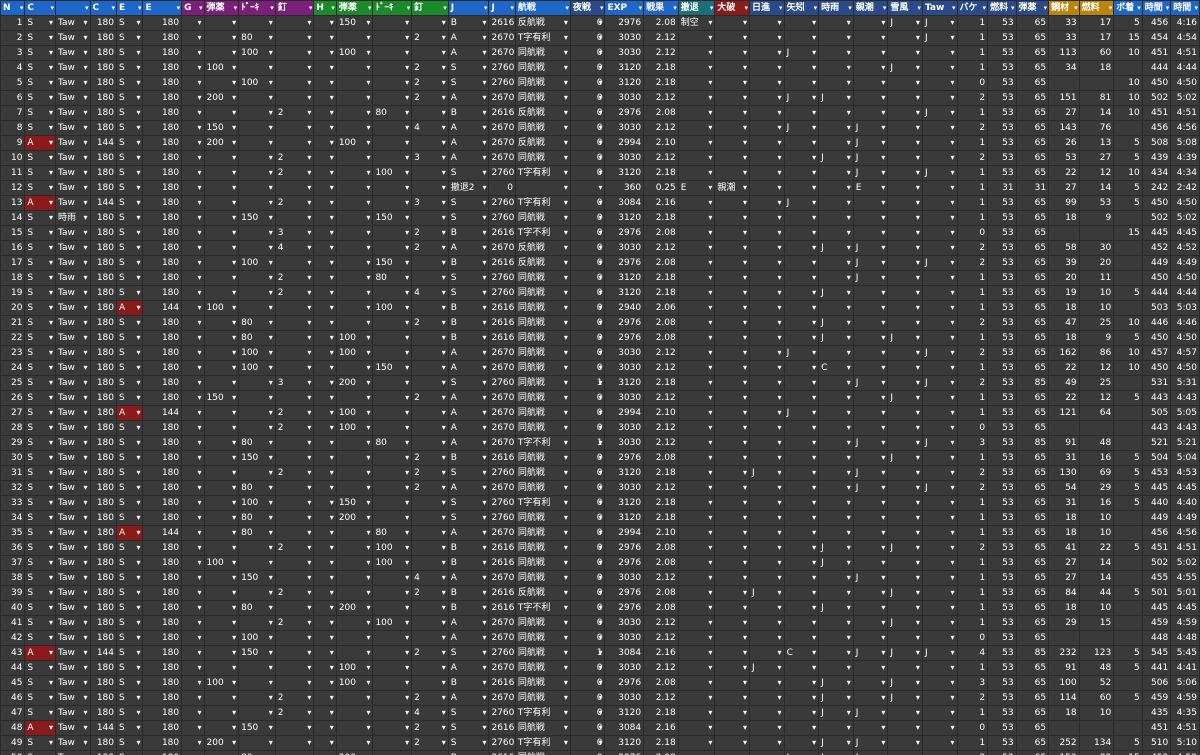 This screenshot has width=1200, height=755. Describe the element at coordinates (766, 8) in the screenshot. I see `column-header: 日進 ▾` at that location.